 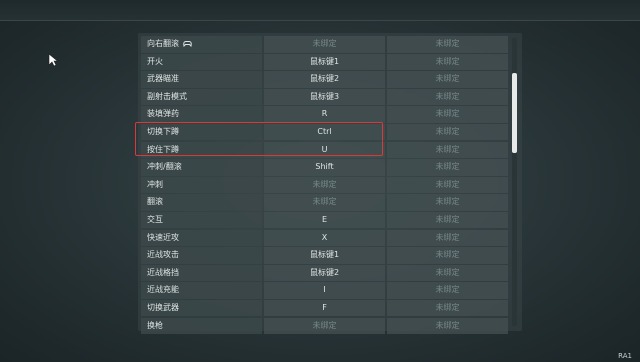 I want to click on keybind-row: 装填弹药 R 未绑定, so click(x=326, y=114).